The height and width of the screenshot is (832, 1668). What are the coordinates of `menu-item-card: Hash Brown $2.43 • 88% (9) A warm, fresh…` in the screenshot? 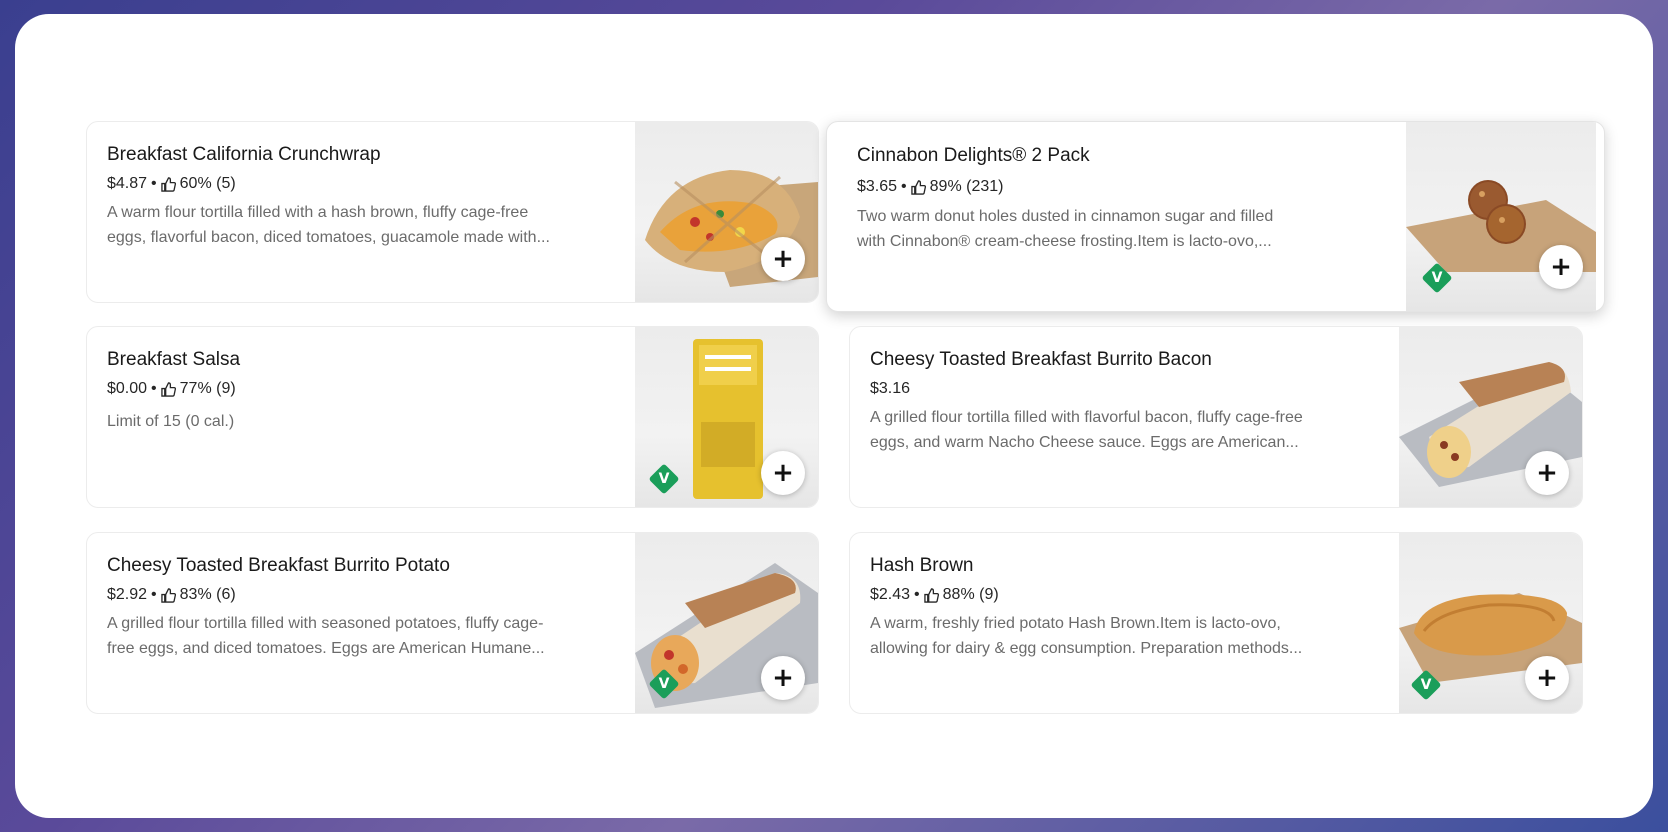 It's located at (1216, 623).